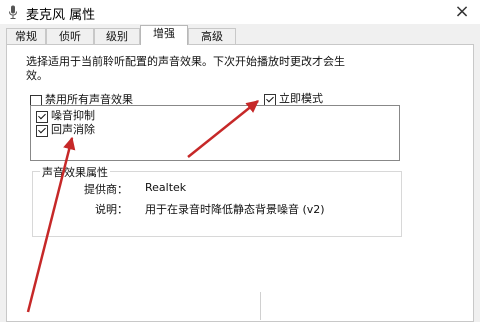 This screenshot has width=480, height=322. What do you see at coordinates (223, 129) in the screenshot?
I see `arrow-to-immediate-mode` at bounding box center [223, 129].